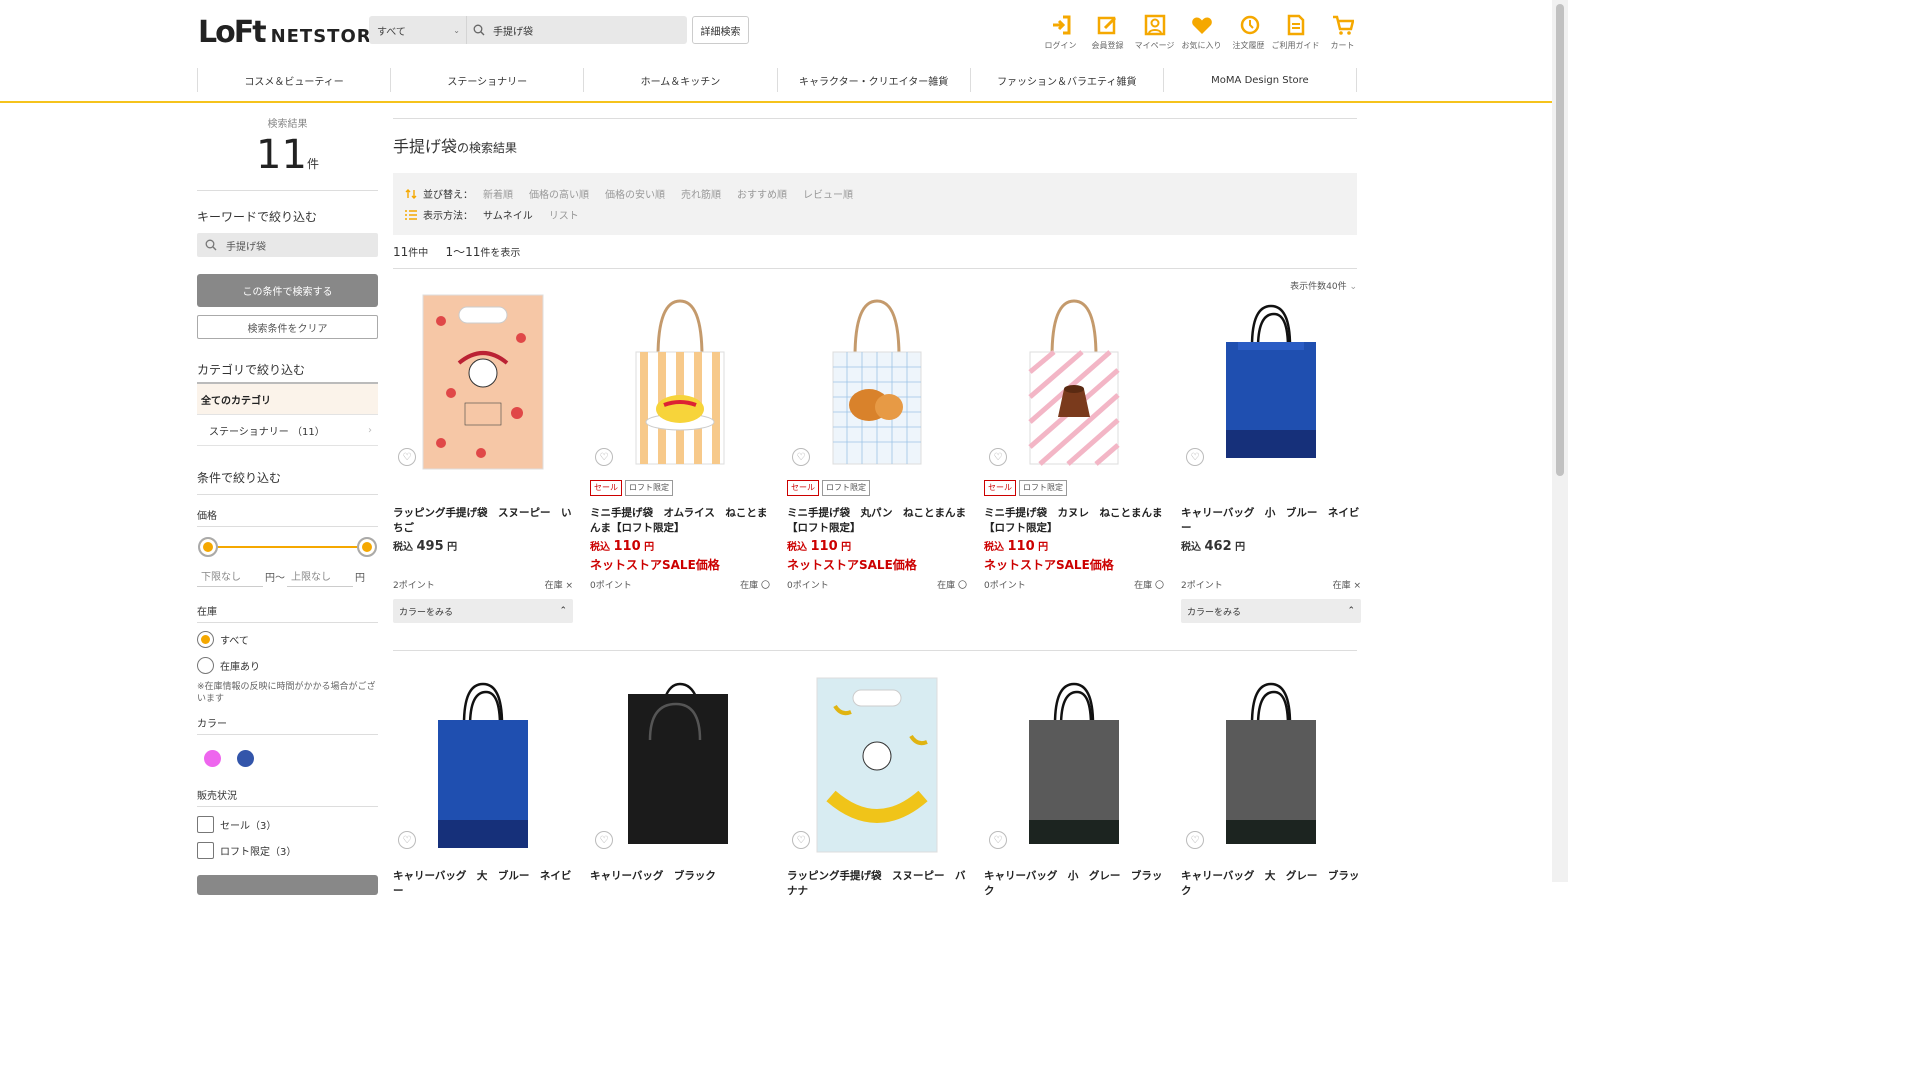 The image size is (1920, 1080). Describe the element at coordinates (1060, 32) in the screenshot. I see `login-link: ログイン` at that location.